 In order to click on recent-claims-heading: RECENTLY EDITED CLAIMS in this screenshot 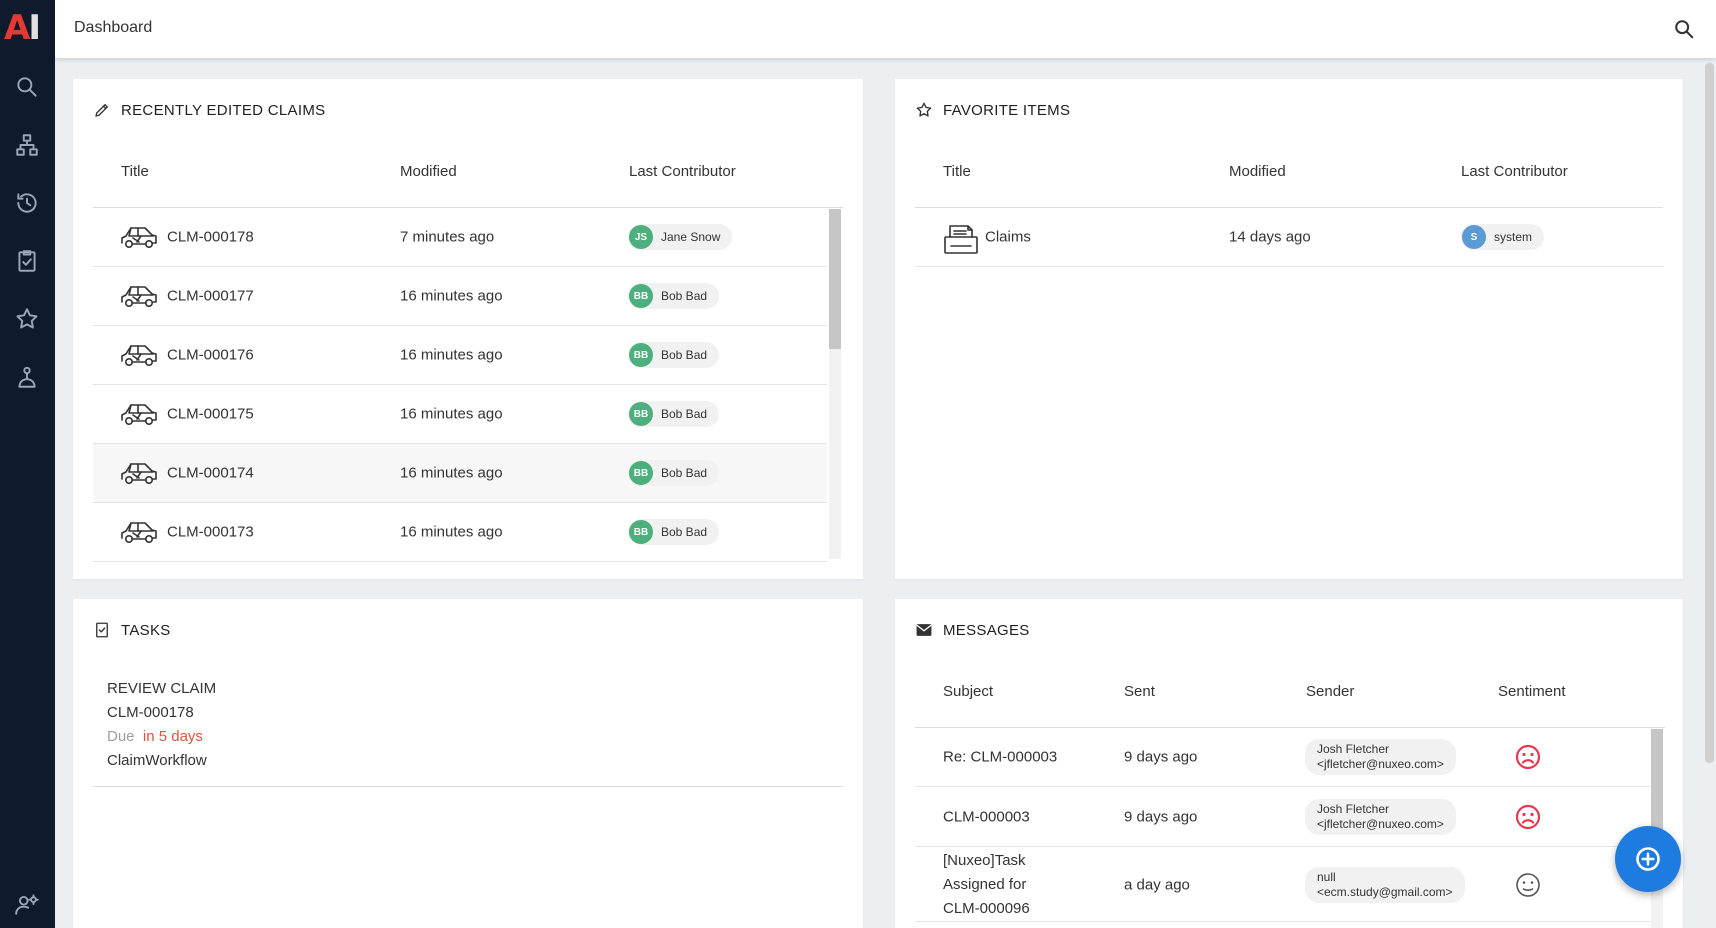, I will do `click(209, 110)`.